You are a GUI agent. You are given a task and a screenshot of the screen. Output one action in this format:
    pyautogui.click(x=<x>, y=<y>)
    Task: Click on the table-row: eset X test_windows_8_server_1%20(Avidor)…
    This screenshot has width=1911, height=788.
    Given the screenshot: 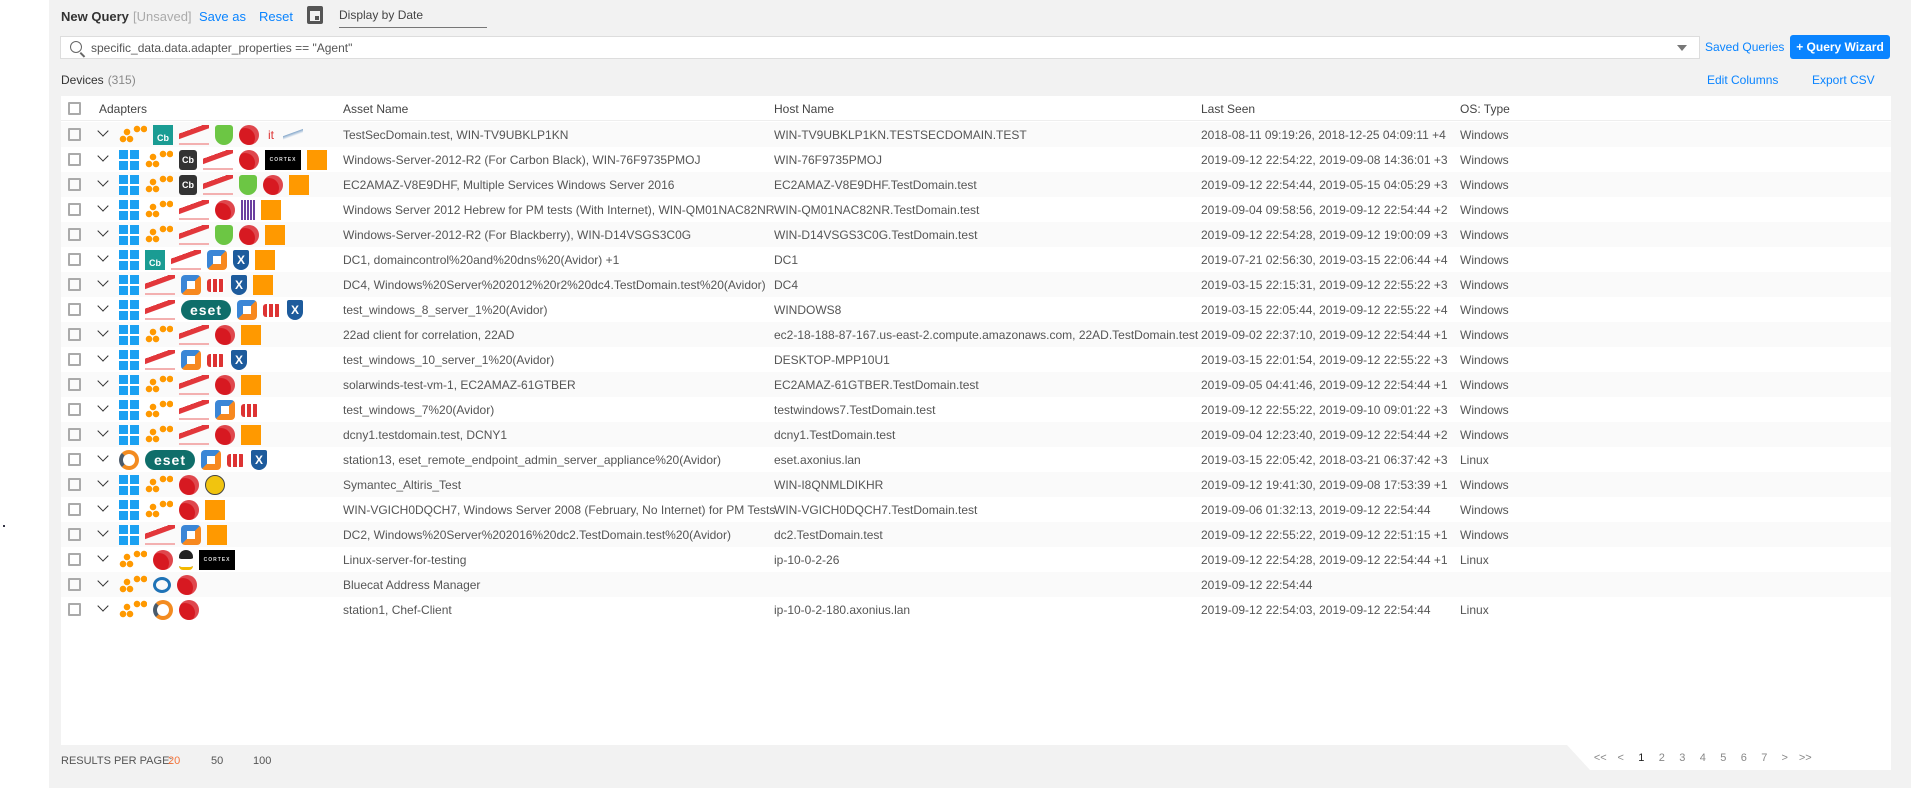 What is the action you would take?
    pyautogui.click(x=976, y=309)
    